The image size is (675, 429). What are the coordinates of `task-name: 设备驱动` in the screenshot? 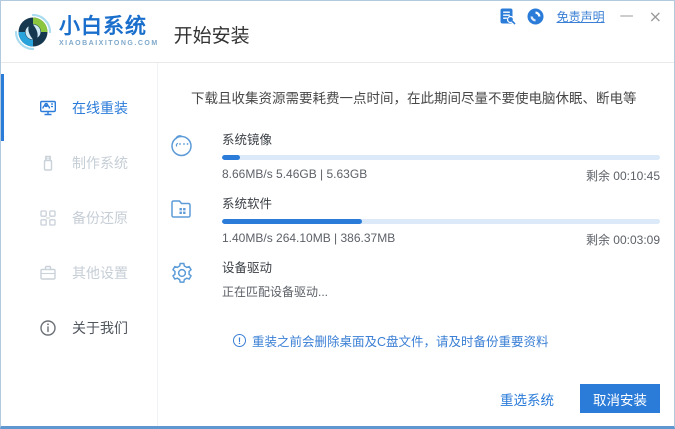 It's located at (247, 268).